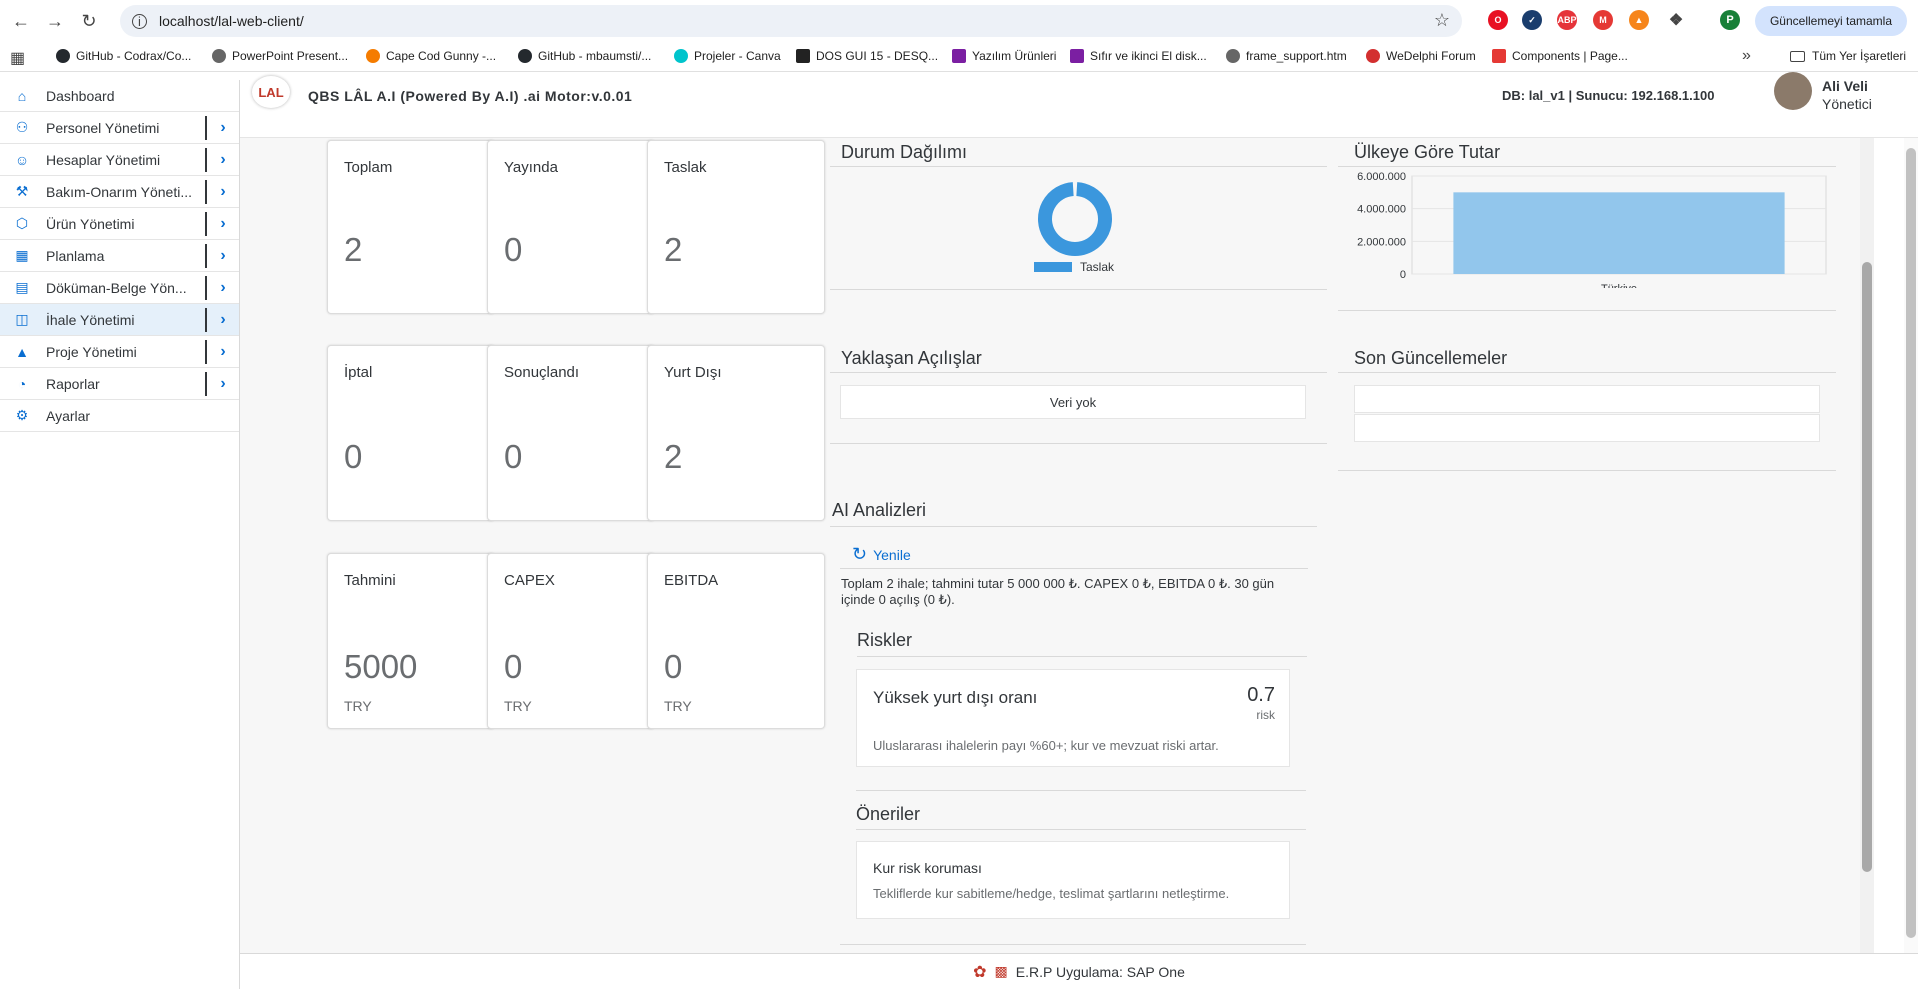 This screenshot has height=989, width=1918. What do you see at coordinates (119, 384) in the screenshot?
I see `sidebar-item-raporlar: ◔ Raporlar ›` at bounding box center [119, 384].